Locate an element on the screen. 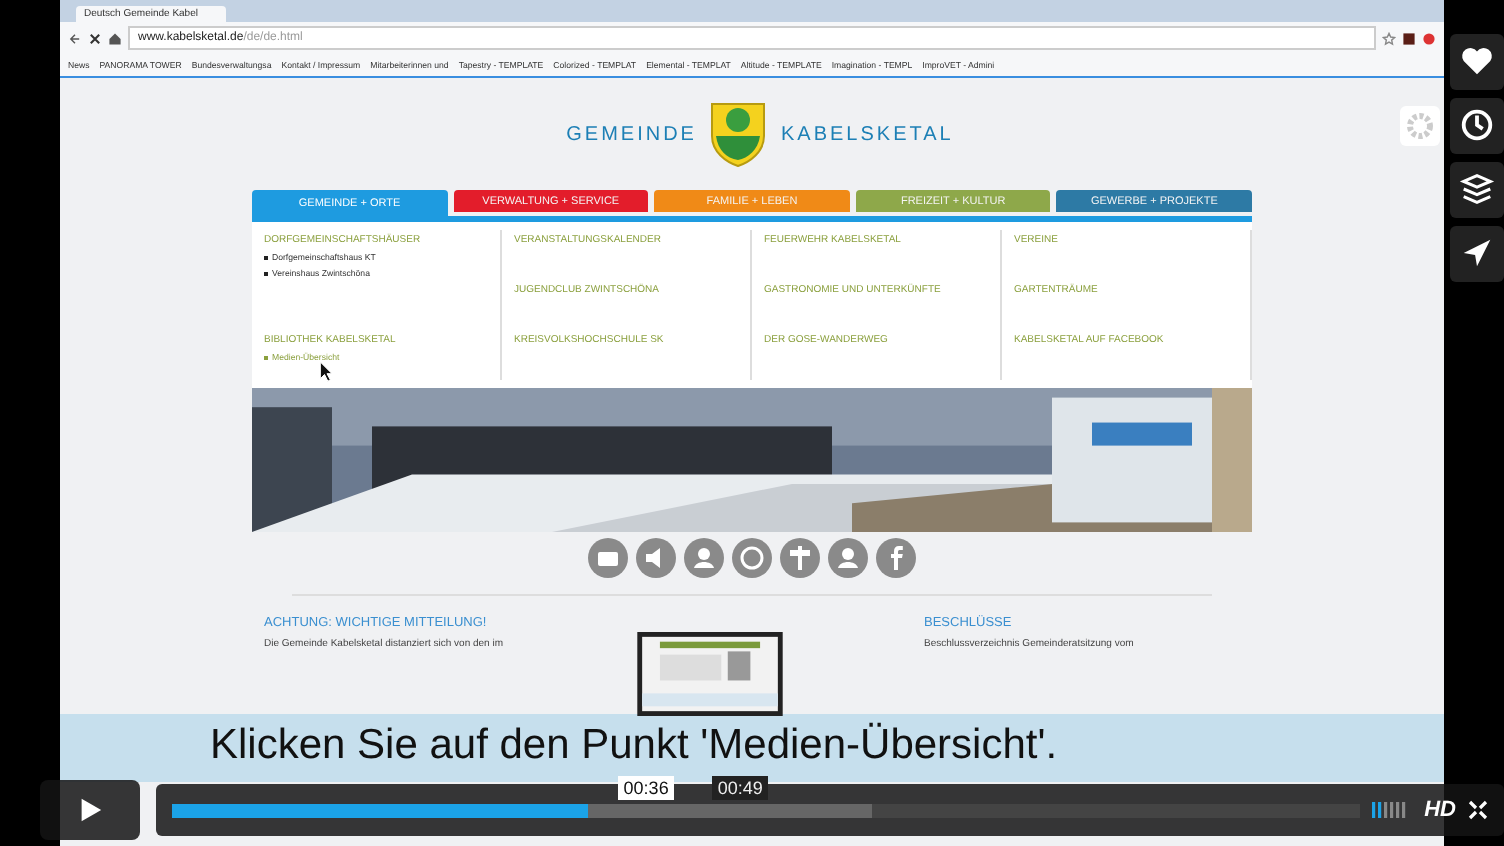  layers-icon is located at coordinates (1477, 189).